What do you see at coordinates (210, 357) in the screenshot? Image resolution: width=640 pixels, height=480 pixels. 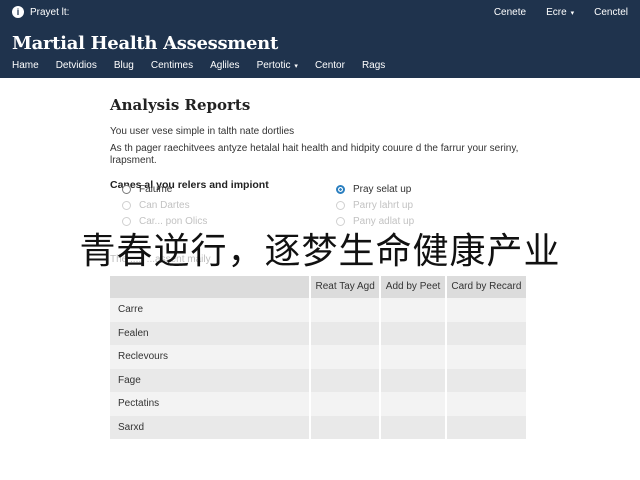 I see `row-label: Reclevours` at bounding box center [210, 357].